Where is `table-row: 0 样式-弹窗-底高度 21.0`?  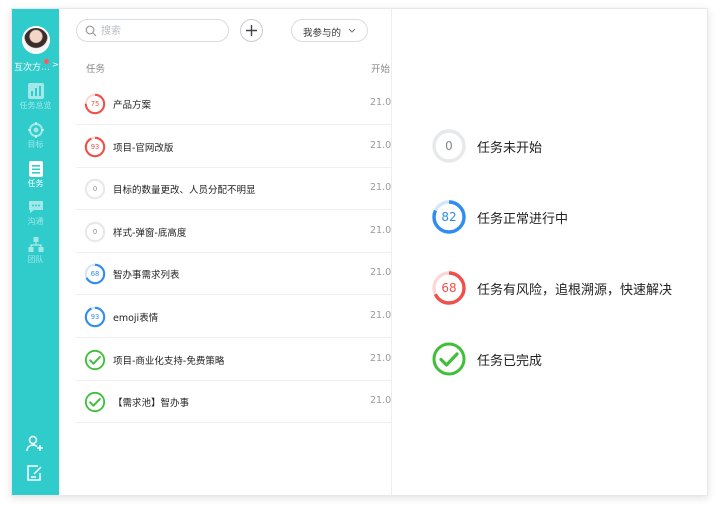 table-row: 0 样式-弹窗-底高度 21.0 is located at coordinates (233, 231).